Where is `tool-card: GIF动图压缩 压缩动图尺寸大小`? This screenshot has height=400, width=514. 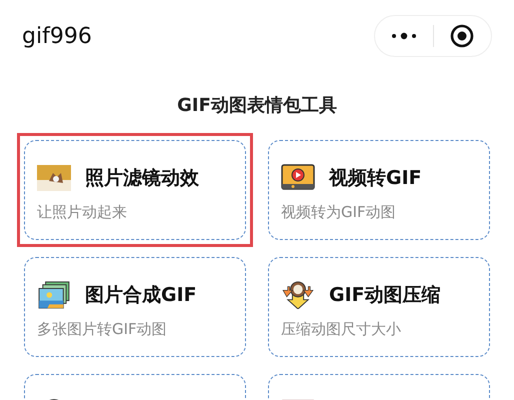 tool-card: GIF动图压缩 压缩动图尺寸大小 is located at coordinates (379, 307).